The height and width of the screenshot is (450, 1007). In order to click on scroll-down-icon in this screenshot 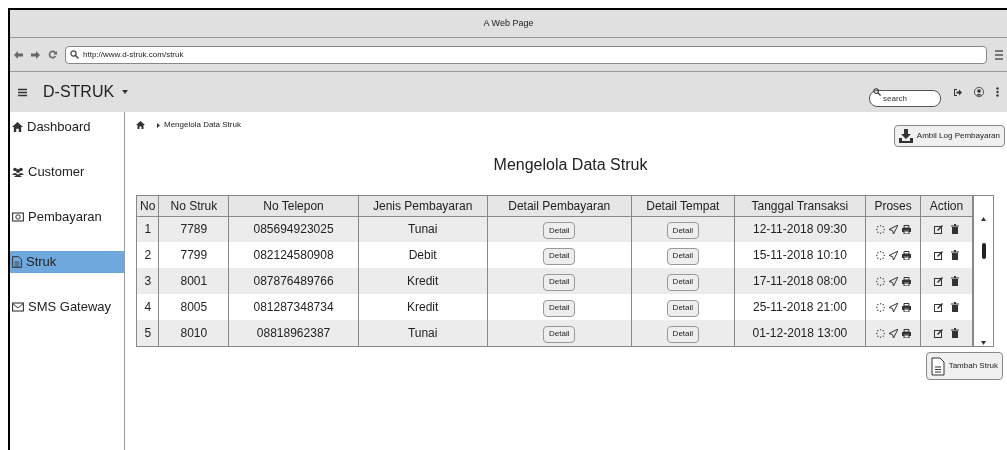, I will do `click(983, 343)`.